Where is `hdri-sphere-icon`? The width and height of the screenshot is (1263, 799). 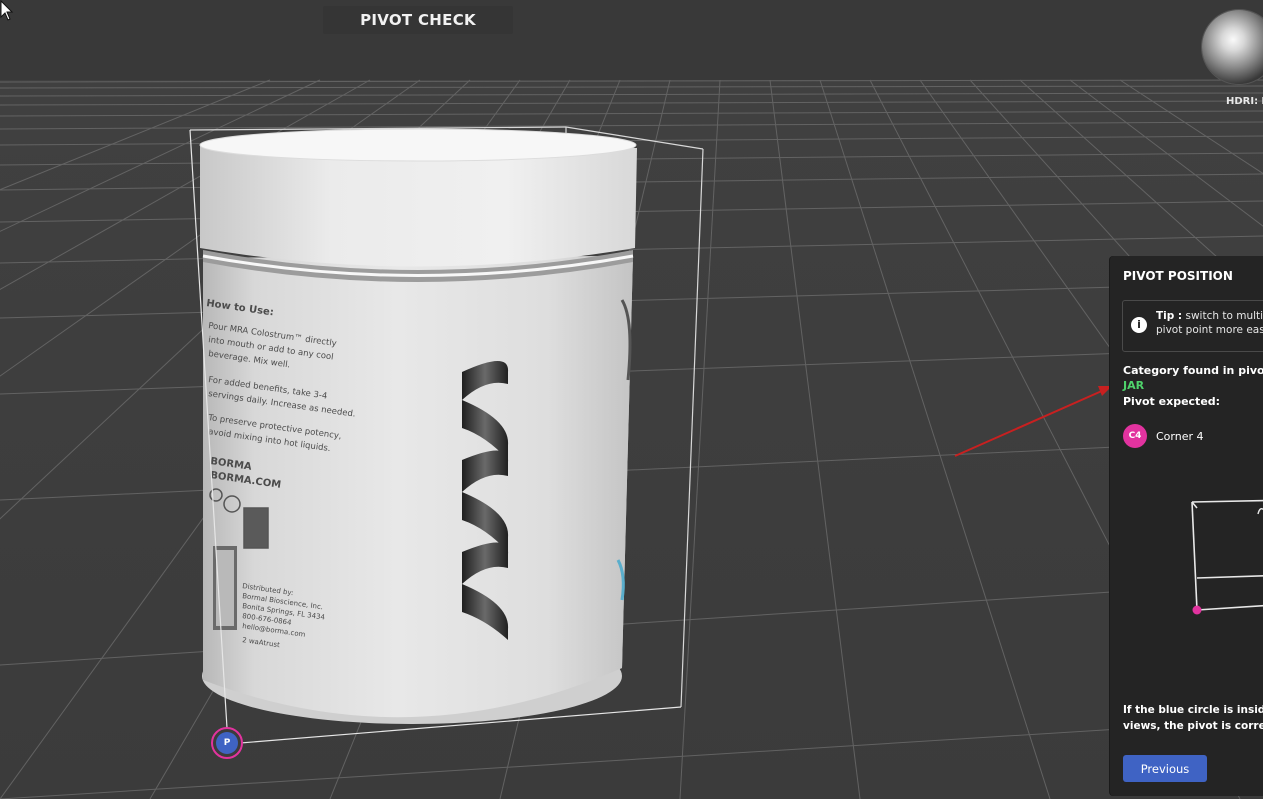 hdri-sphere-icon is located at coordinates (1232, 47).